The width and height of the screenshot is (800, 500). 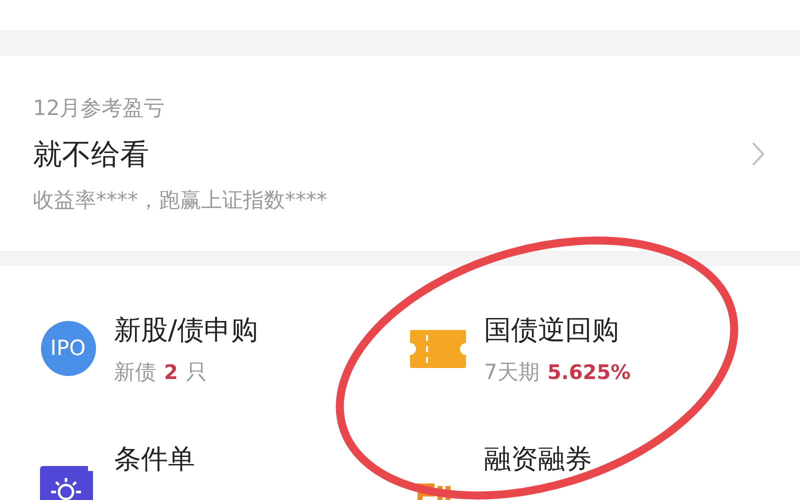 What do you see at coordinates (135, 372) in the screenshot?
I see `service-subtitle: 新债` at bounding box center [135, 372].